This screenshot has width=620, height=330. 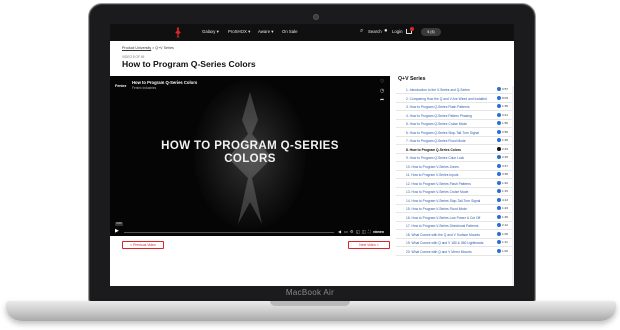 I want to click on cart-badge, so click(x=412, y=29).